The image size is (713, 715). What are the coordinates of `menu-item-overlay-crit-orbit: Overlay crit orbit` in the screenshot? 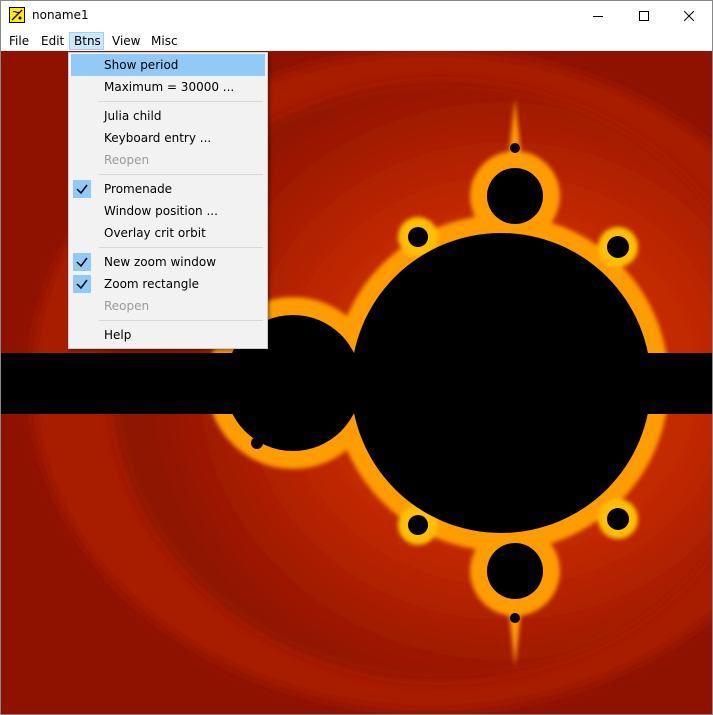 It's located at (168, 233).